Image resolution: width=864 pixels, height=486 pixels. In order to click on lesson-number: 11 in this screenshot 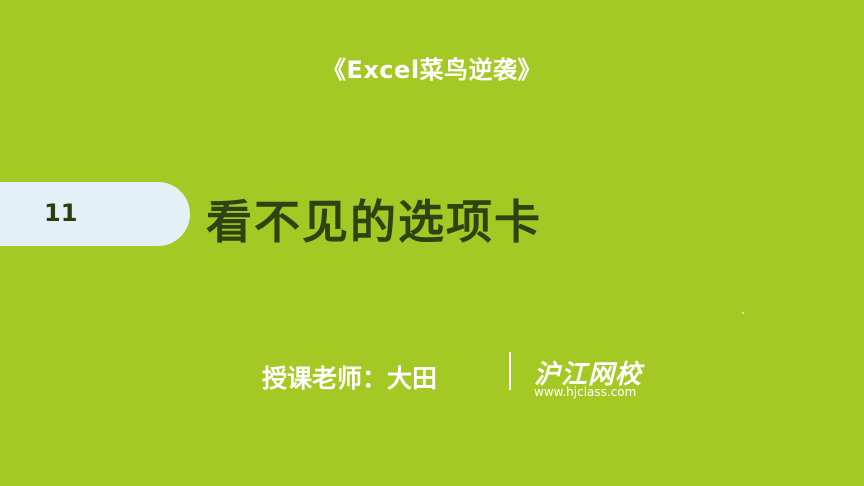, I will do `click(61, 213)`.